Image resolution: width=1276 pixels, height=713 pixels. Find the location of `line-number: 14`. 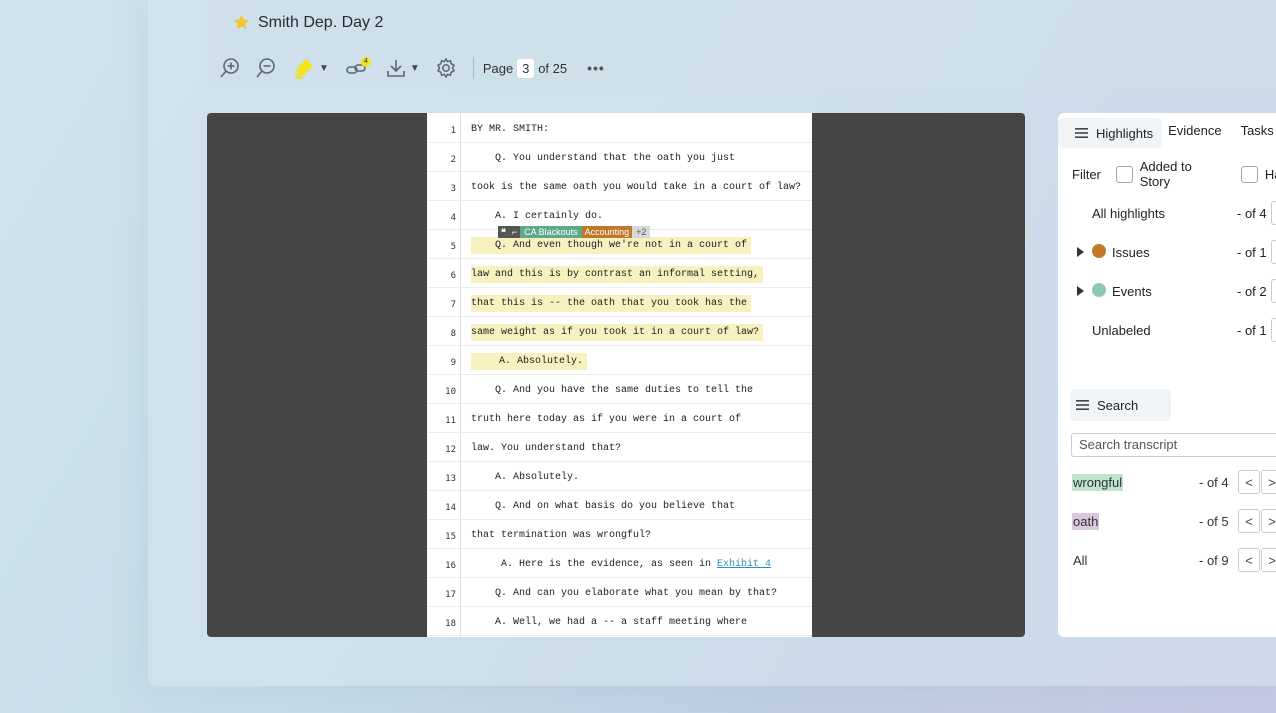

line-number: 14 is located at coordinates (450, 508).